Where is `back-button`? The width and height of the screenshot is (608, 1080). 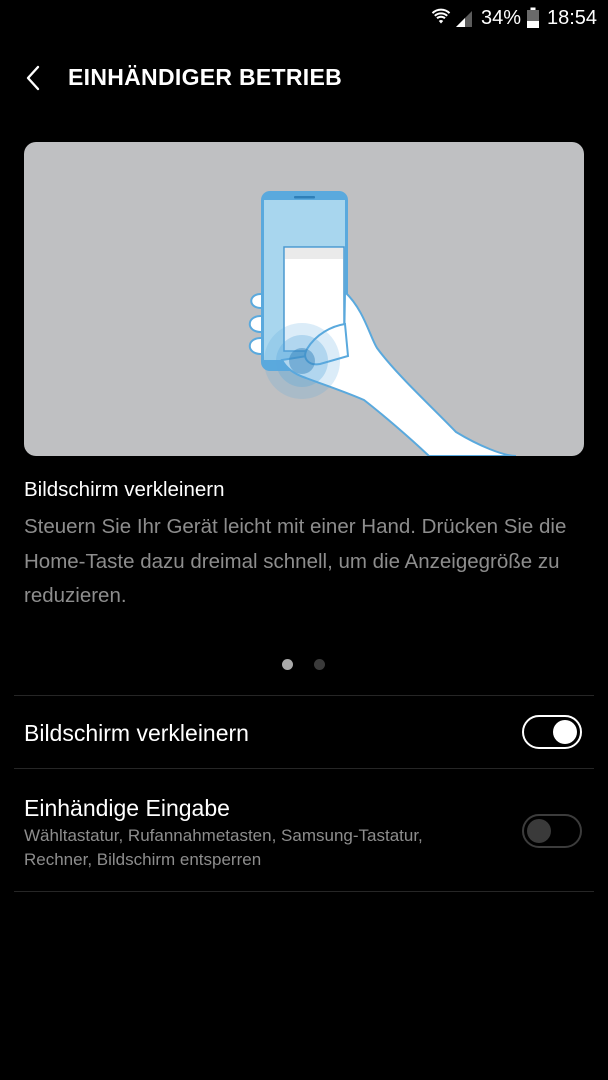 back-button is located at coordinates (34, 78).